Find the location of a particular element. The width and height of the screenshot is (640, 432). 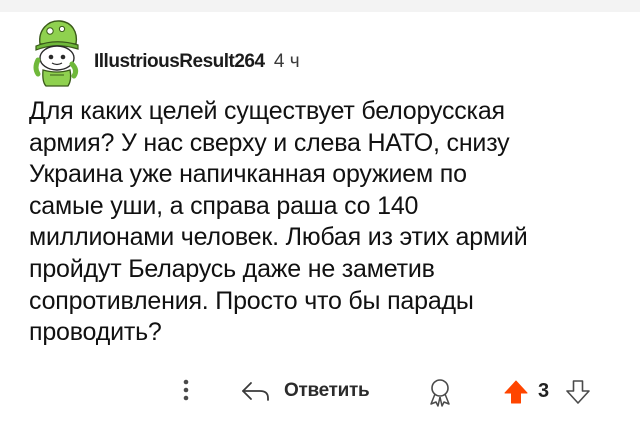

avatar is located at coordinates (56, 54).